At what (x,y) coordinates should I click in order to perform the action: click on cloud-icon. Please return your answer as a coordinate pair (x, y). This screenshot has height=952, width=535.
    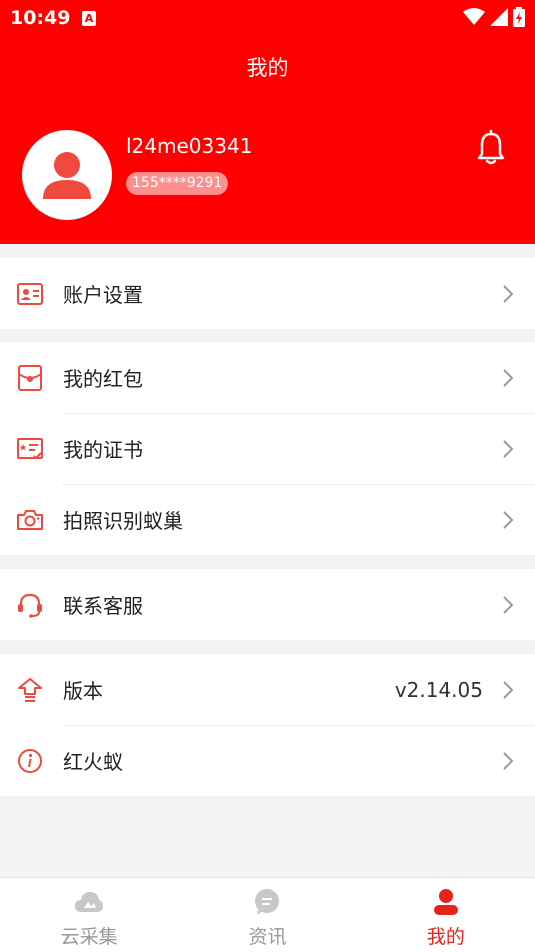
    Looking at the image, I should click on (89, 902).